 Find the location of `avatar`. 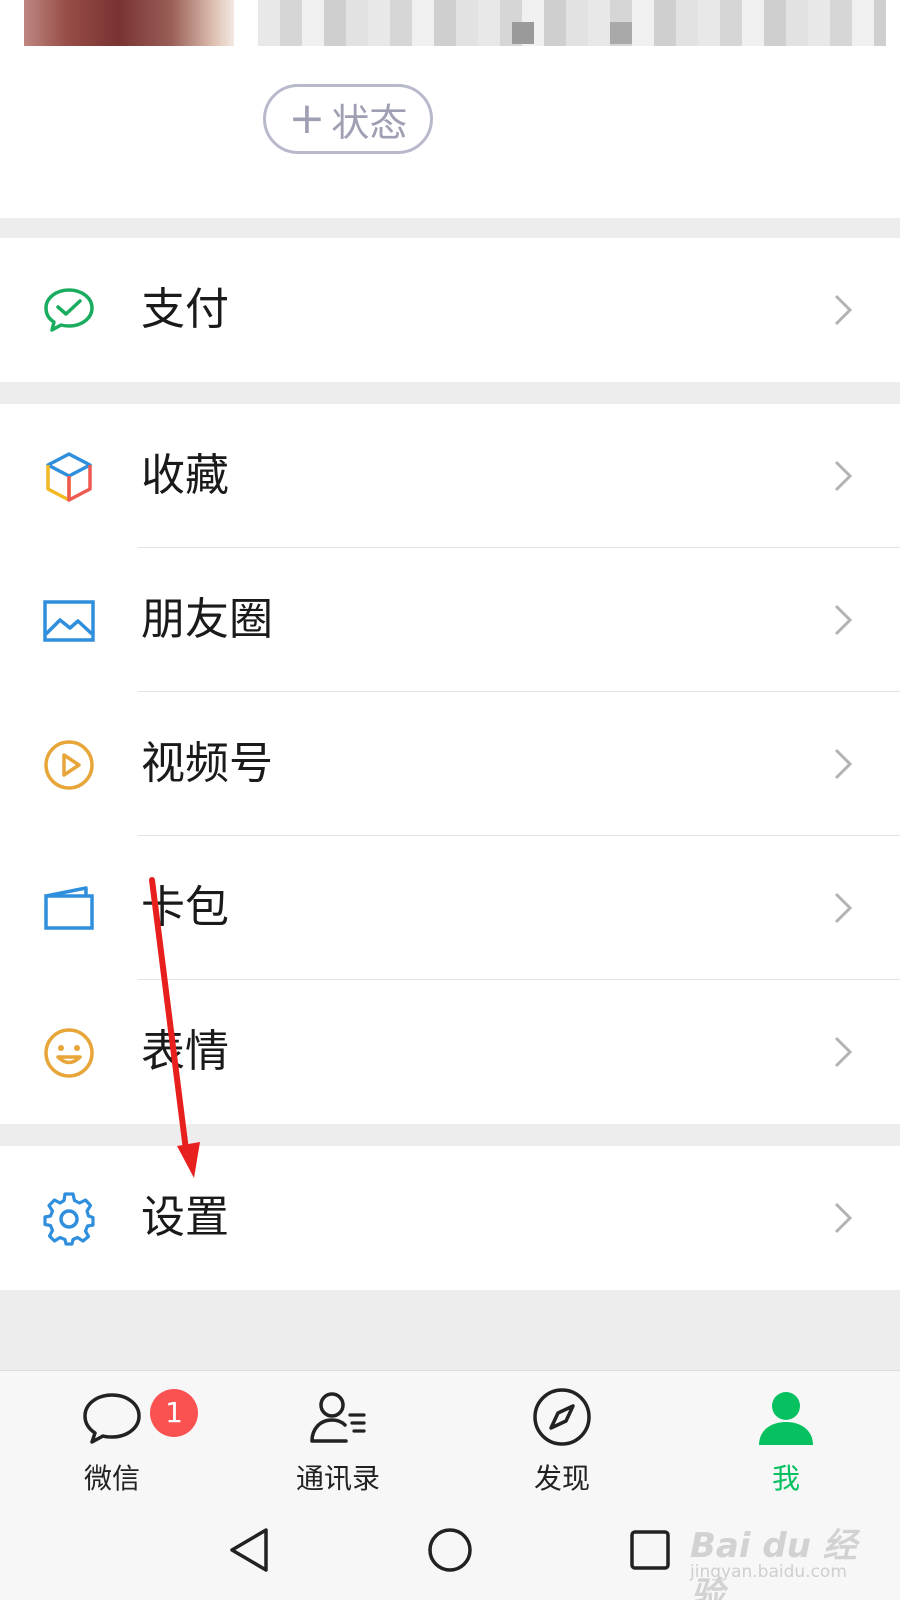

avatar is located at coordinates (129, 23).